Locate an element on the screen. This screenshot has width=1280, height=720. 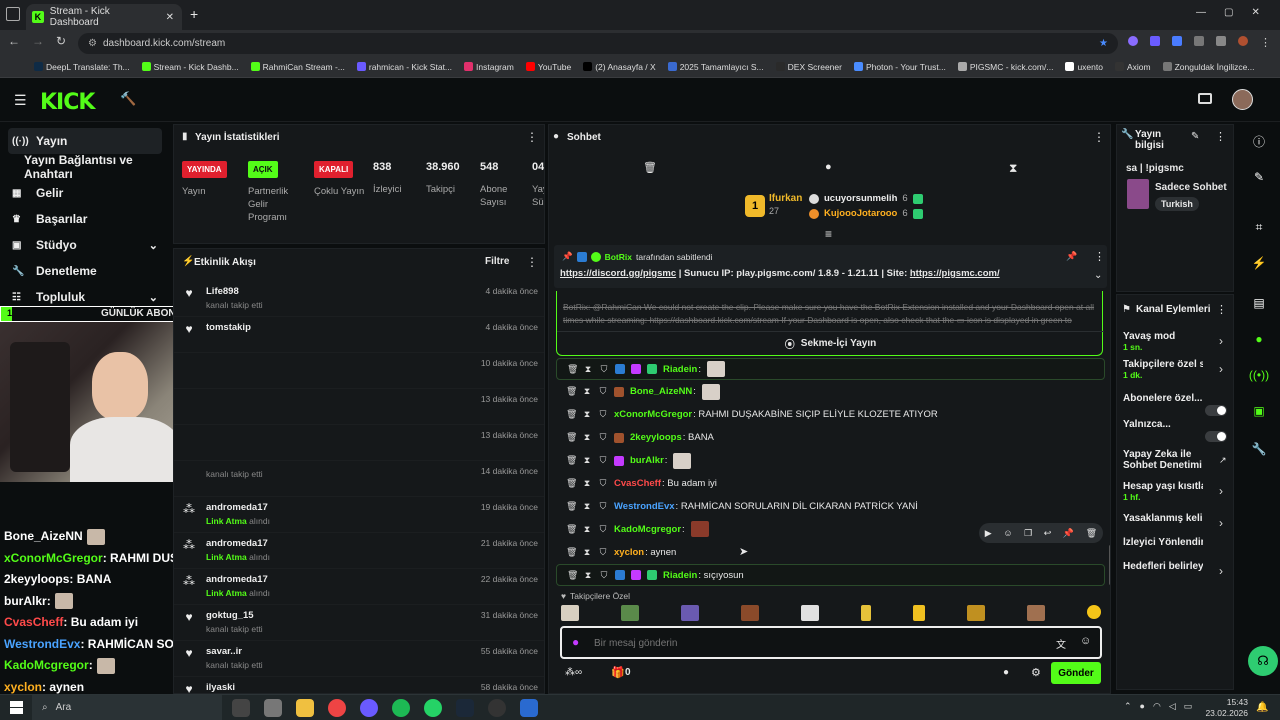
bookmark-item: DEX Screener is located at coordinates (808, 67).